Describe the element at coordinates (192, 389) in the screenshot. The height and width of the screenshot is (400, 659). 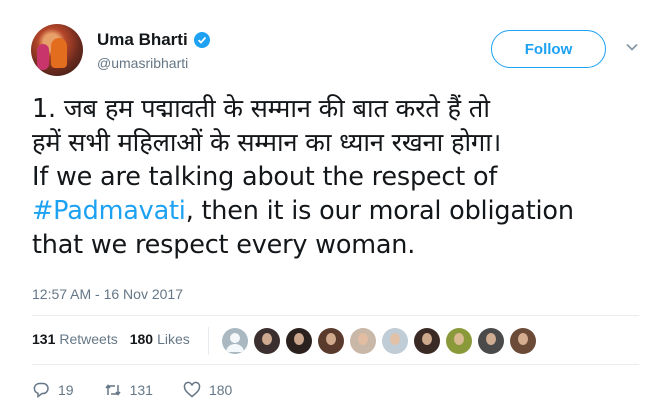
I see `heart-icon` at that location.